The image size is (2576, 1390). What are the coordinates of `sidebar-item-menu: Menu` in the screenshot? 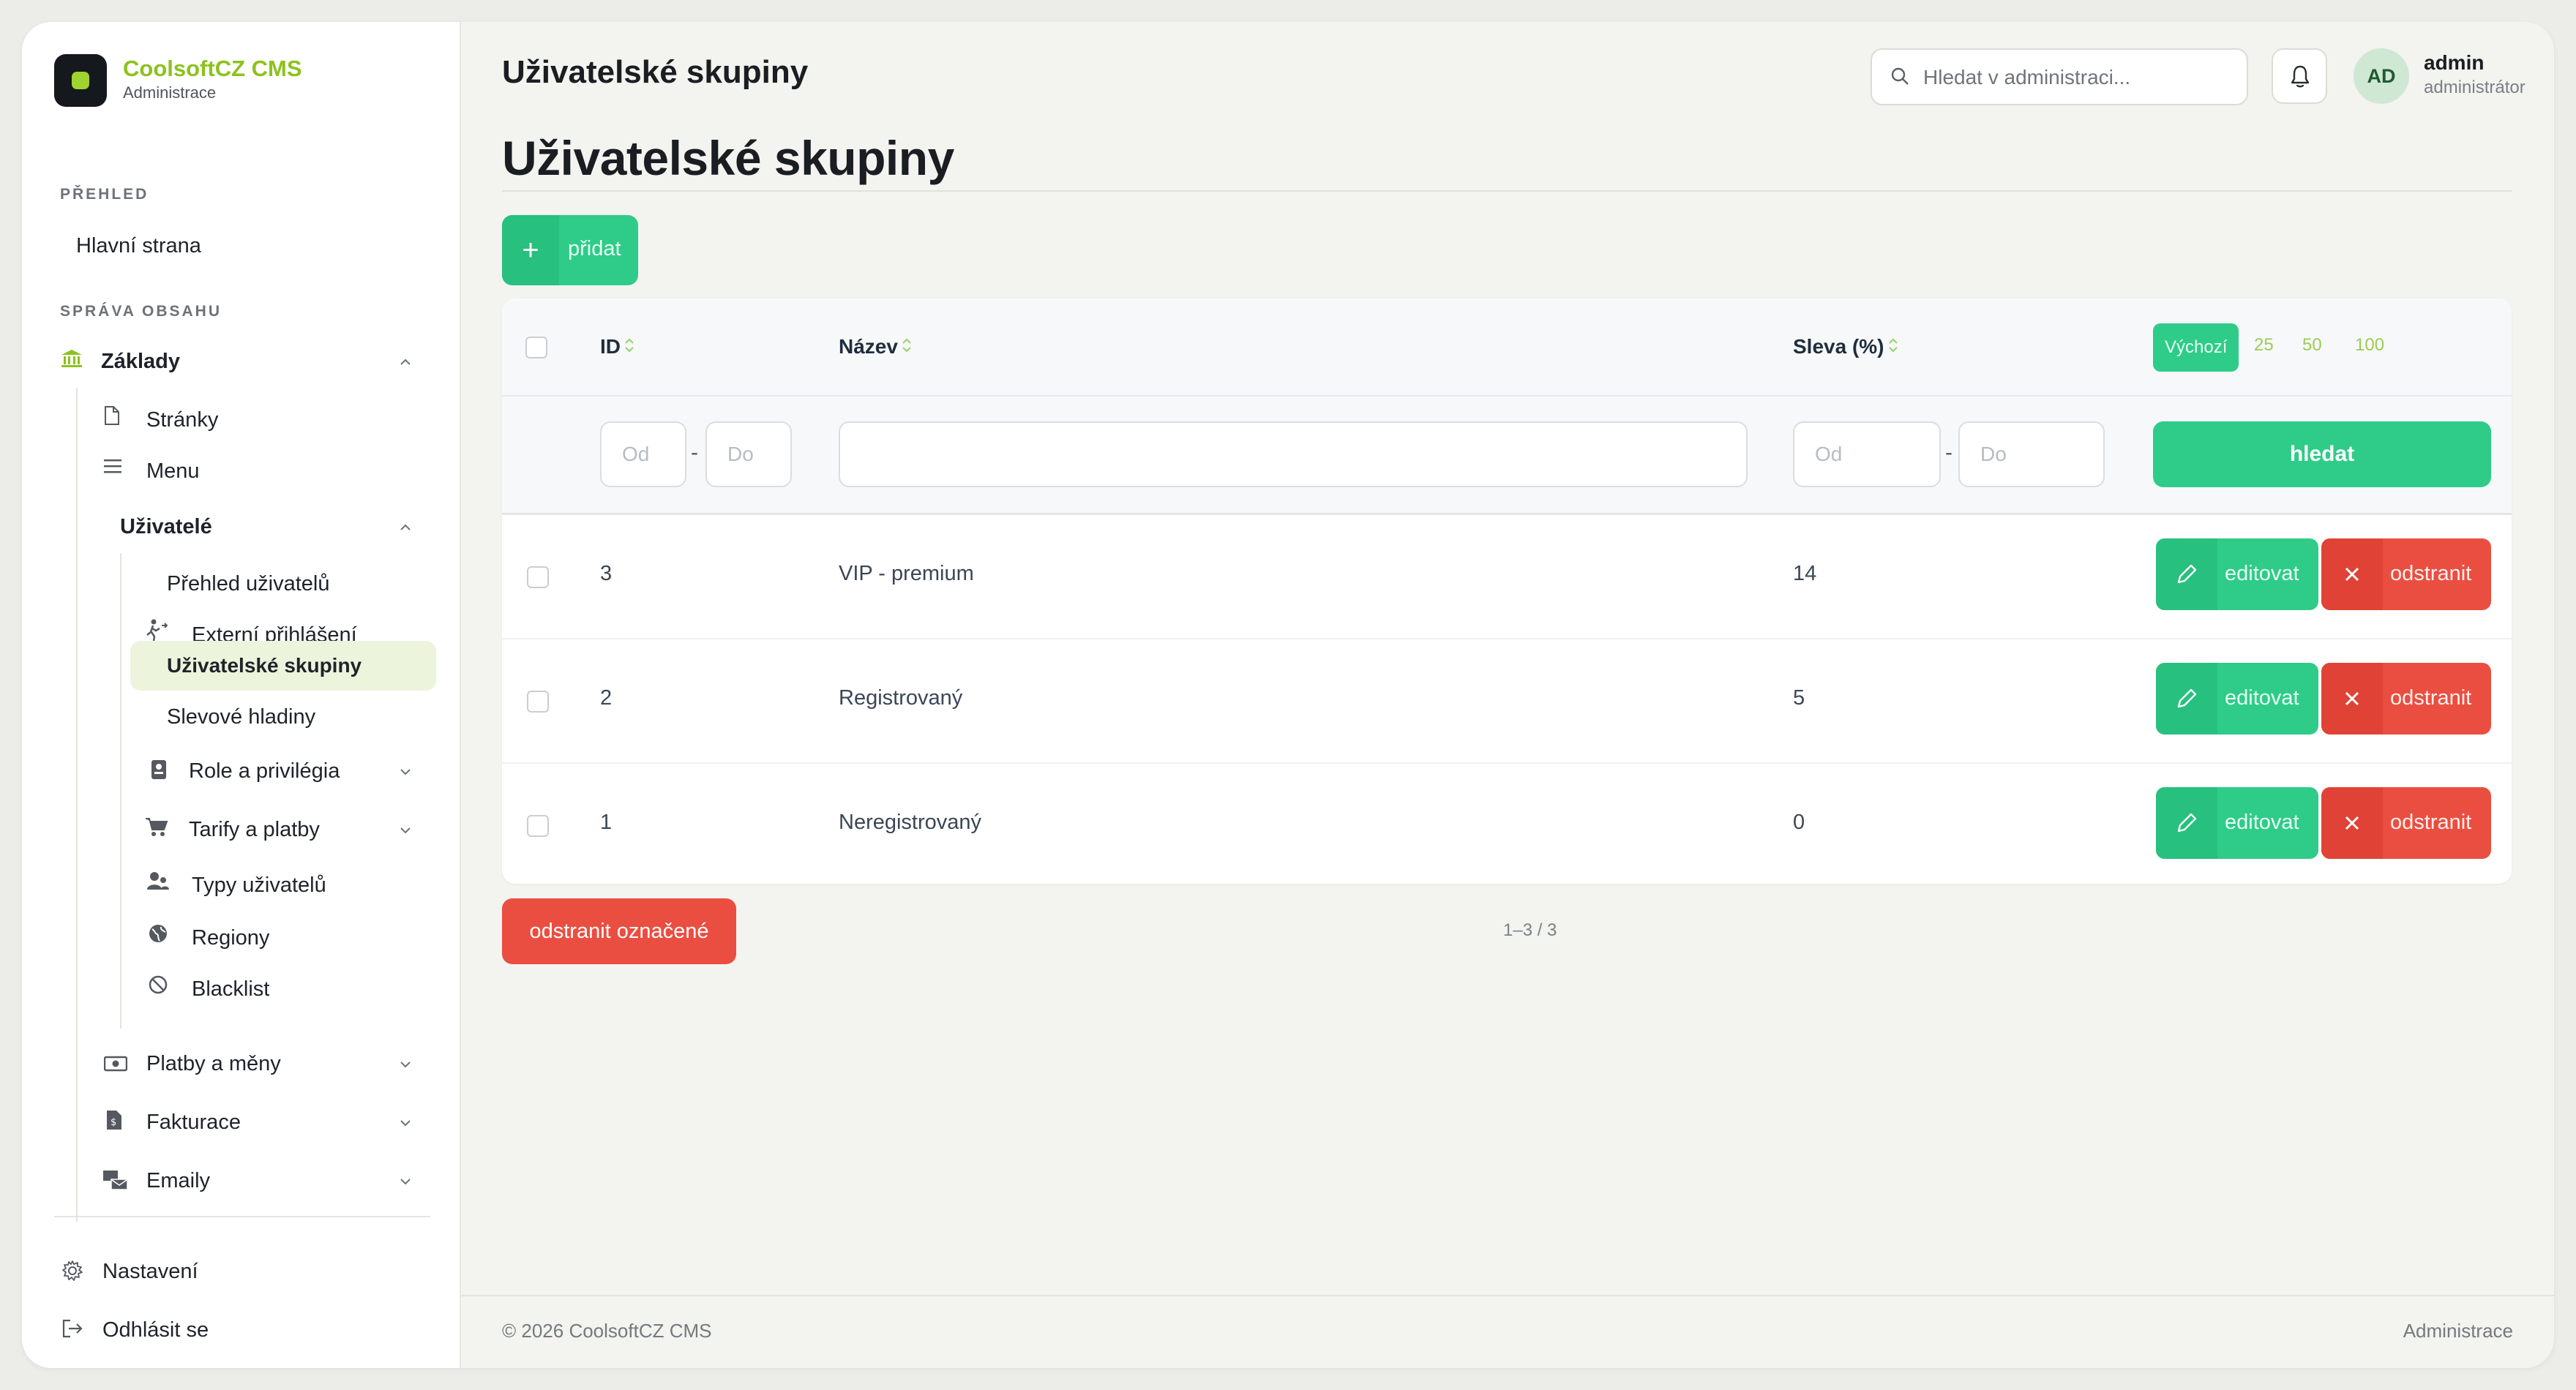 It's located at (173, 472).